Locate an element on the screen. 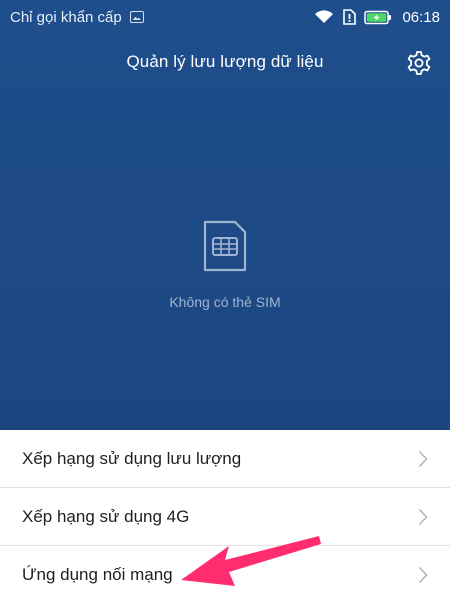  page-title: Quản lý lưu lượng dữ liệu is located at coordinates (225, 61).